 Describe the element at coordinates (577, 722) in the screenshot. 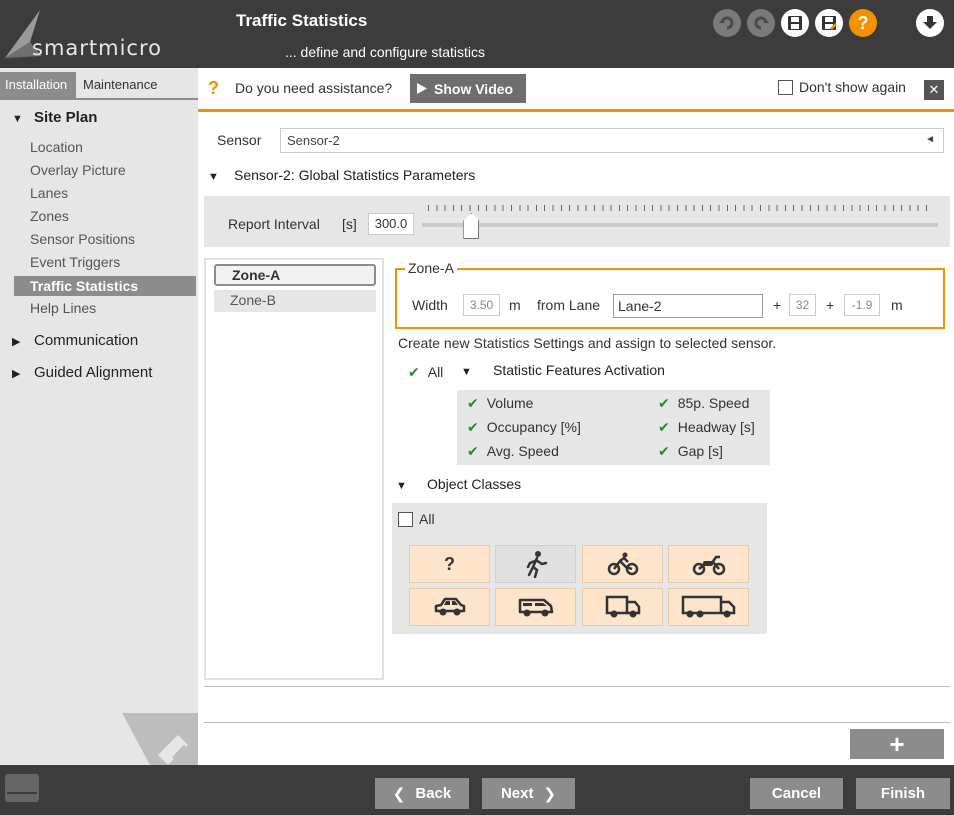

I see `divider` at that location.